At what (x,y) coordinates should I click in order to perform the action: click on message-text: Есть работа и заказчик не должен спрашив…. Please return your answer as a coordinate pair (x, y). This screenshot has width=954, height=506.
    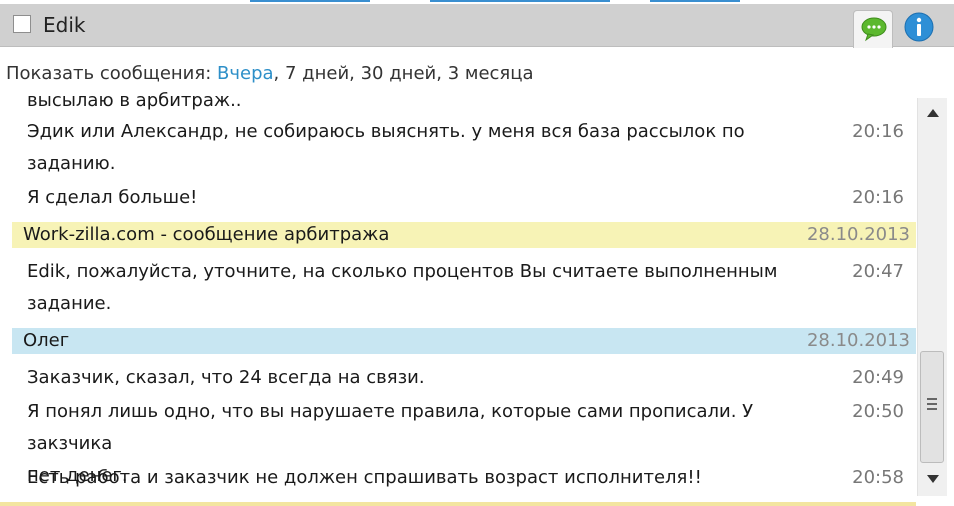
    Looking at the image, I should click on (364, 477).